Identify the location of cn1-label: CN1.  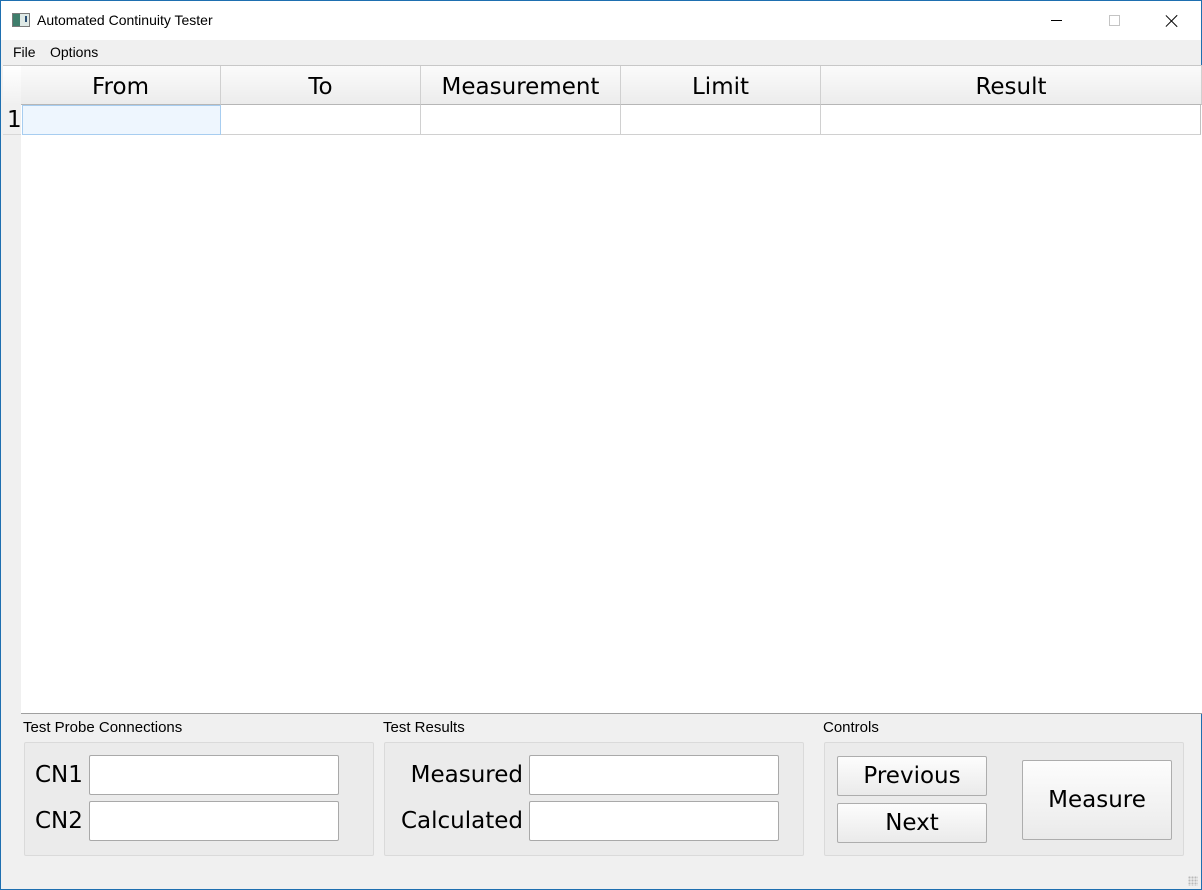
(59, 775).